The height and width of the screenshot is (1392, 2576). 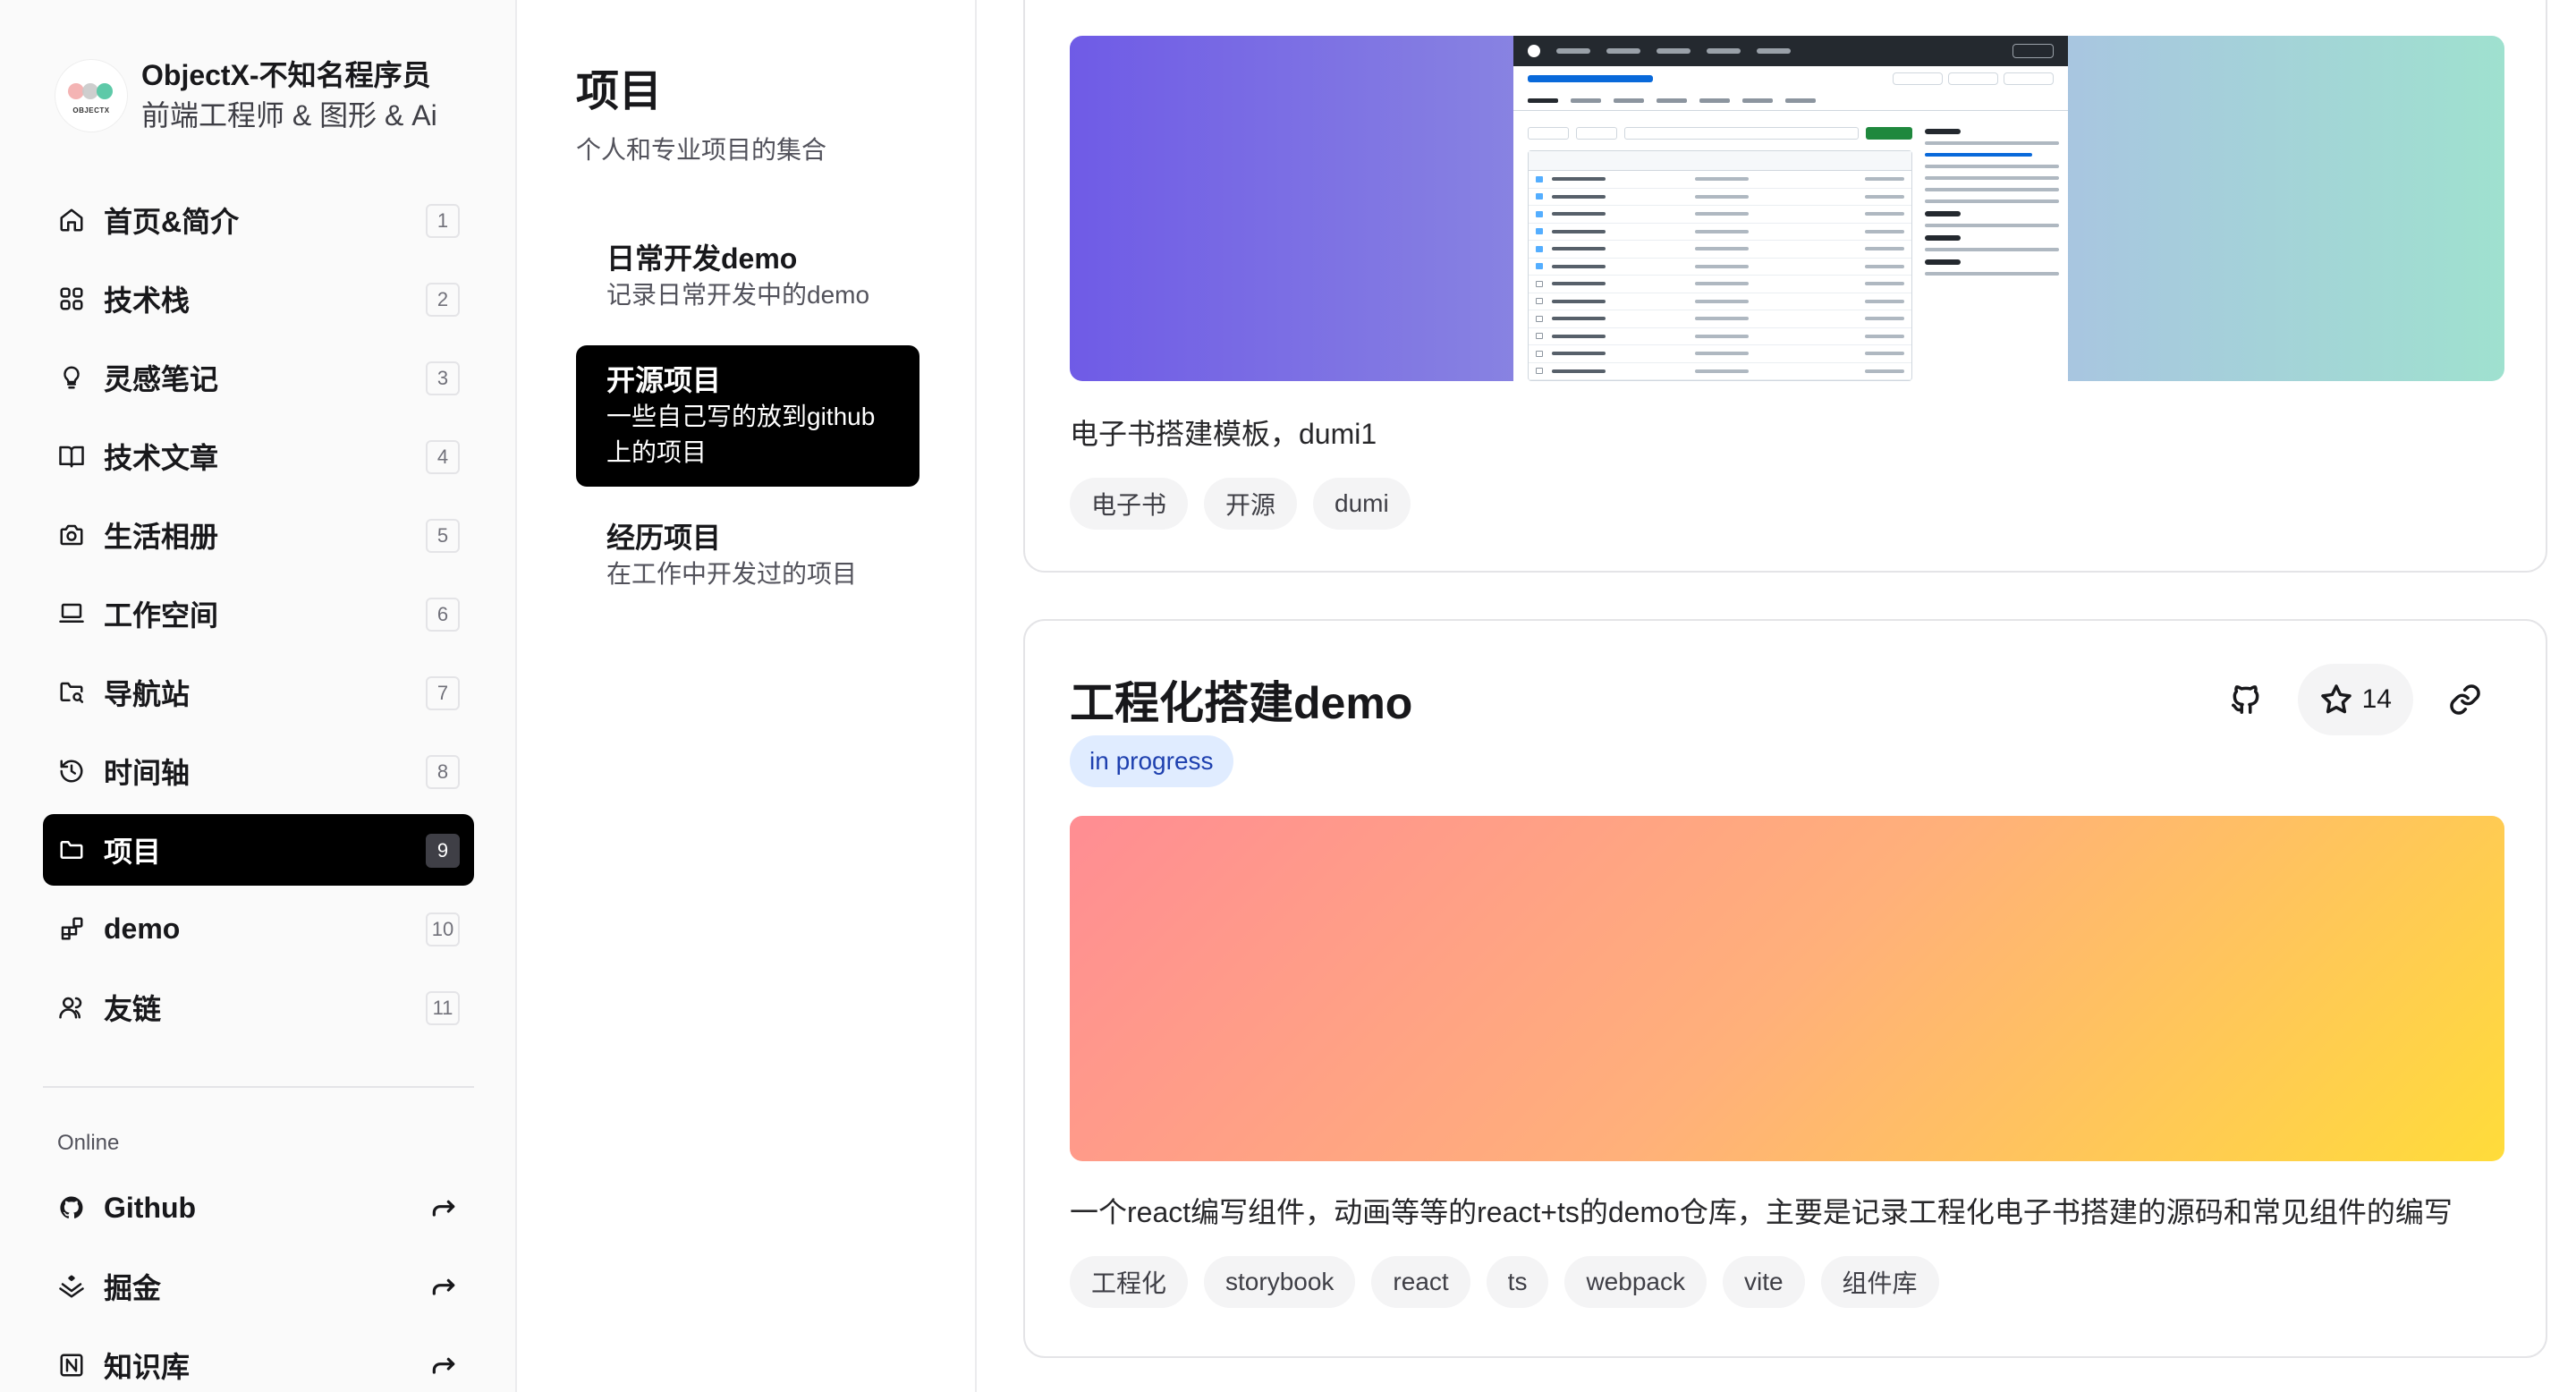 What do you see at coordinates (258, 1007) in the screenshot?
I see `nav-item-friends: 友链 11` at bounding box center [258, 1007].